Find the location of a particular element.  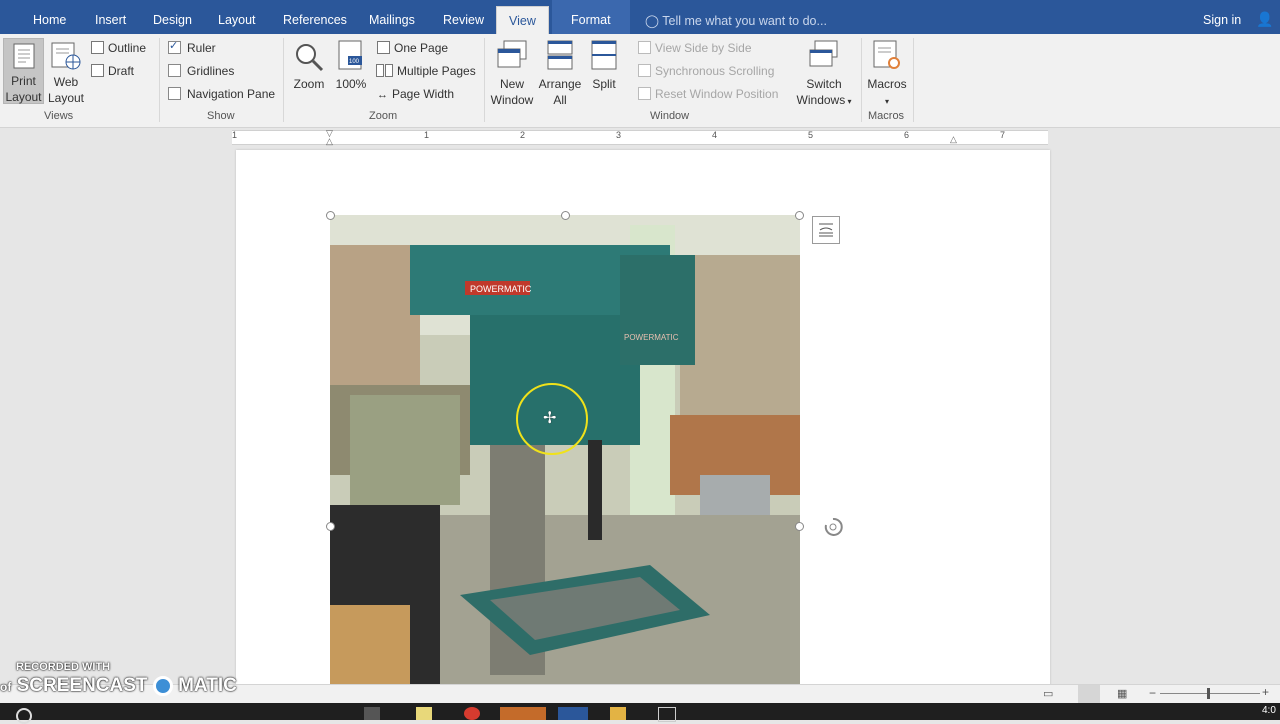

powermatic-side-label: POWERMATIC is located at coordinates (651, 337).